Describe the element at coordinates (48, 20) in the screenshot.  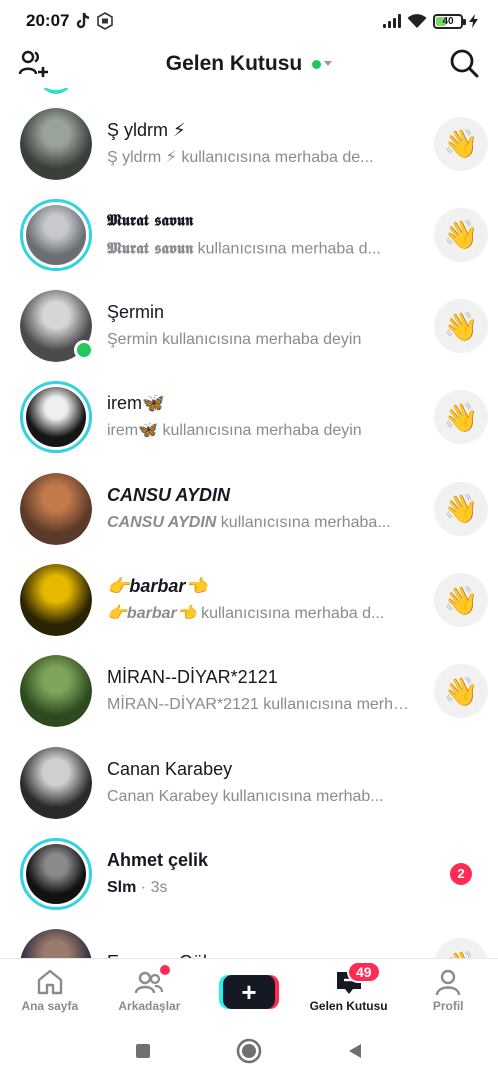
I see `status-time: 20:07` at that location.